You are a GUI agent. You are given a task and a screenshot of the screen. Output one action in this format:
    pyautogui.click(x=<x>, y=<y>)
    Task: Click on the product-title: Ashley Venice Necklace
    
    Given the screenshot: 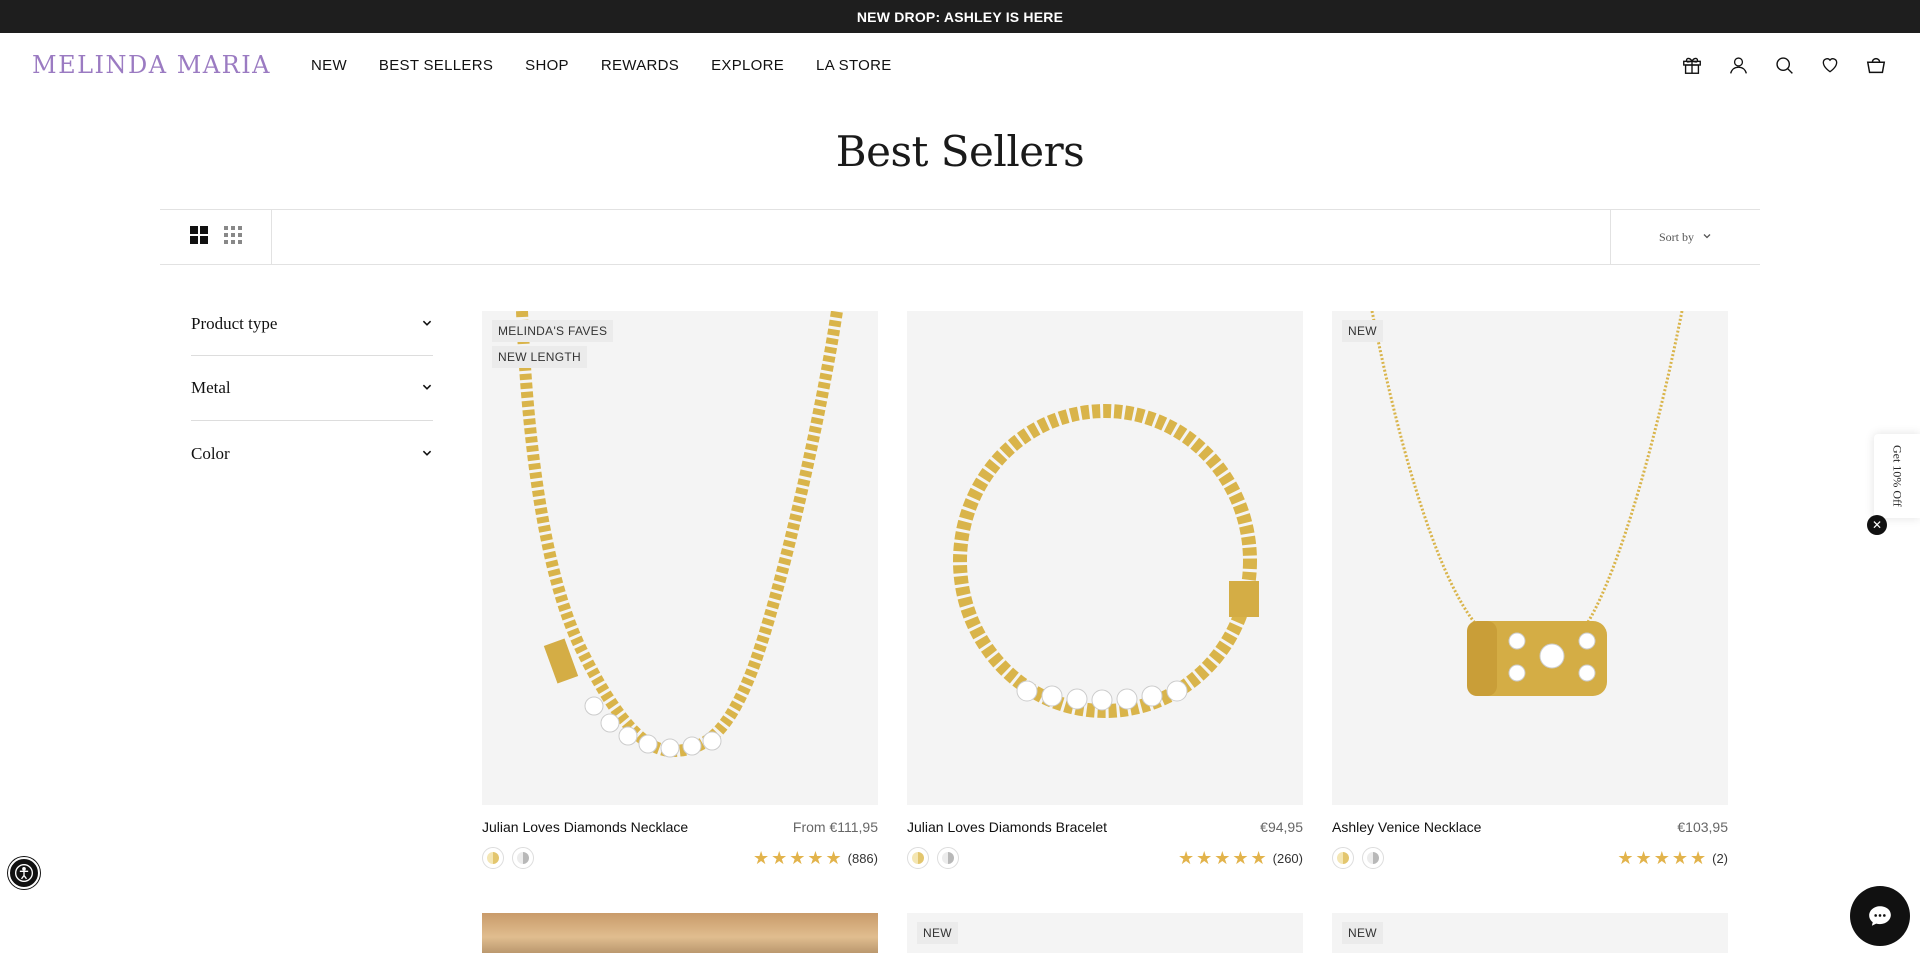 What is the action you would take?
    pyautogui.click(x=1406, y=827)
    